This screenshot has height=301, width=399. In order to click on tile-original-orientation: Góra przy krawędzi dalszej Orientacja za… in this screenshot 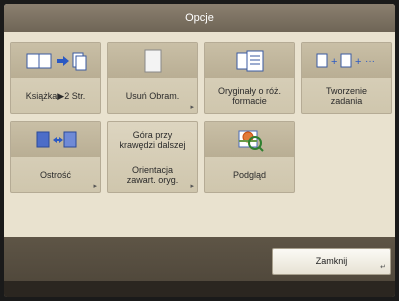, I will do `click(152, 157)`.